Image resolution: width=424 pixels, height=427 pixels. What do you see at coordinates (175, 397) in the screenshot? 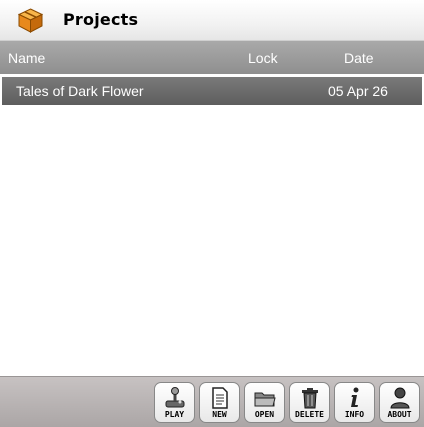
I see `joystick-icon` at bounding box center [175, 397].